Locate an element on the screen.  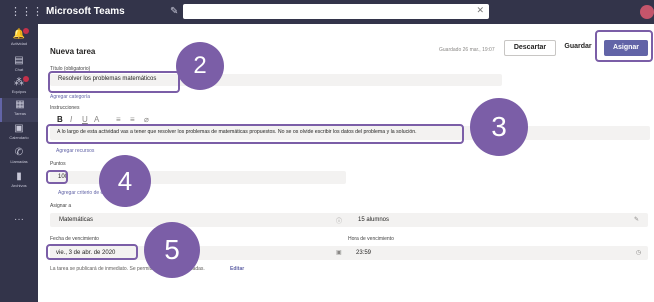
rail-item-chat: ▤ Chat is located at coordinates (19, 66).